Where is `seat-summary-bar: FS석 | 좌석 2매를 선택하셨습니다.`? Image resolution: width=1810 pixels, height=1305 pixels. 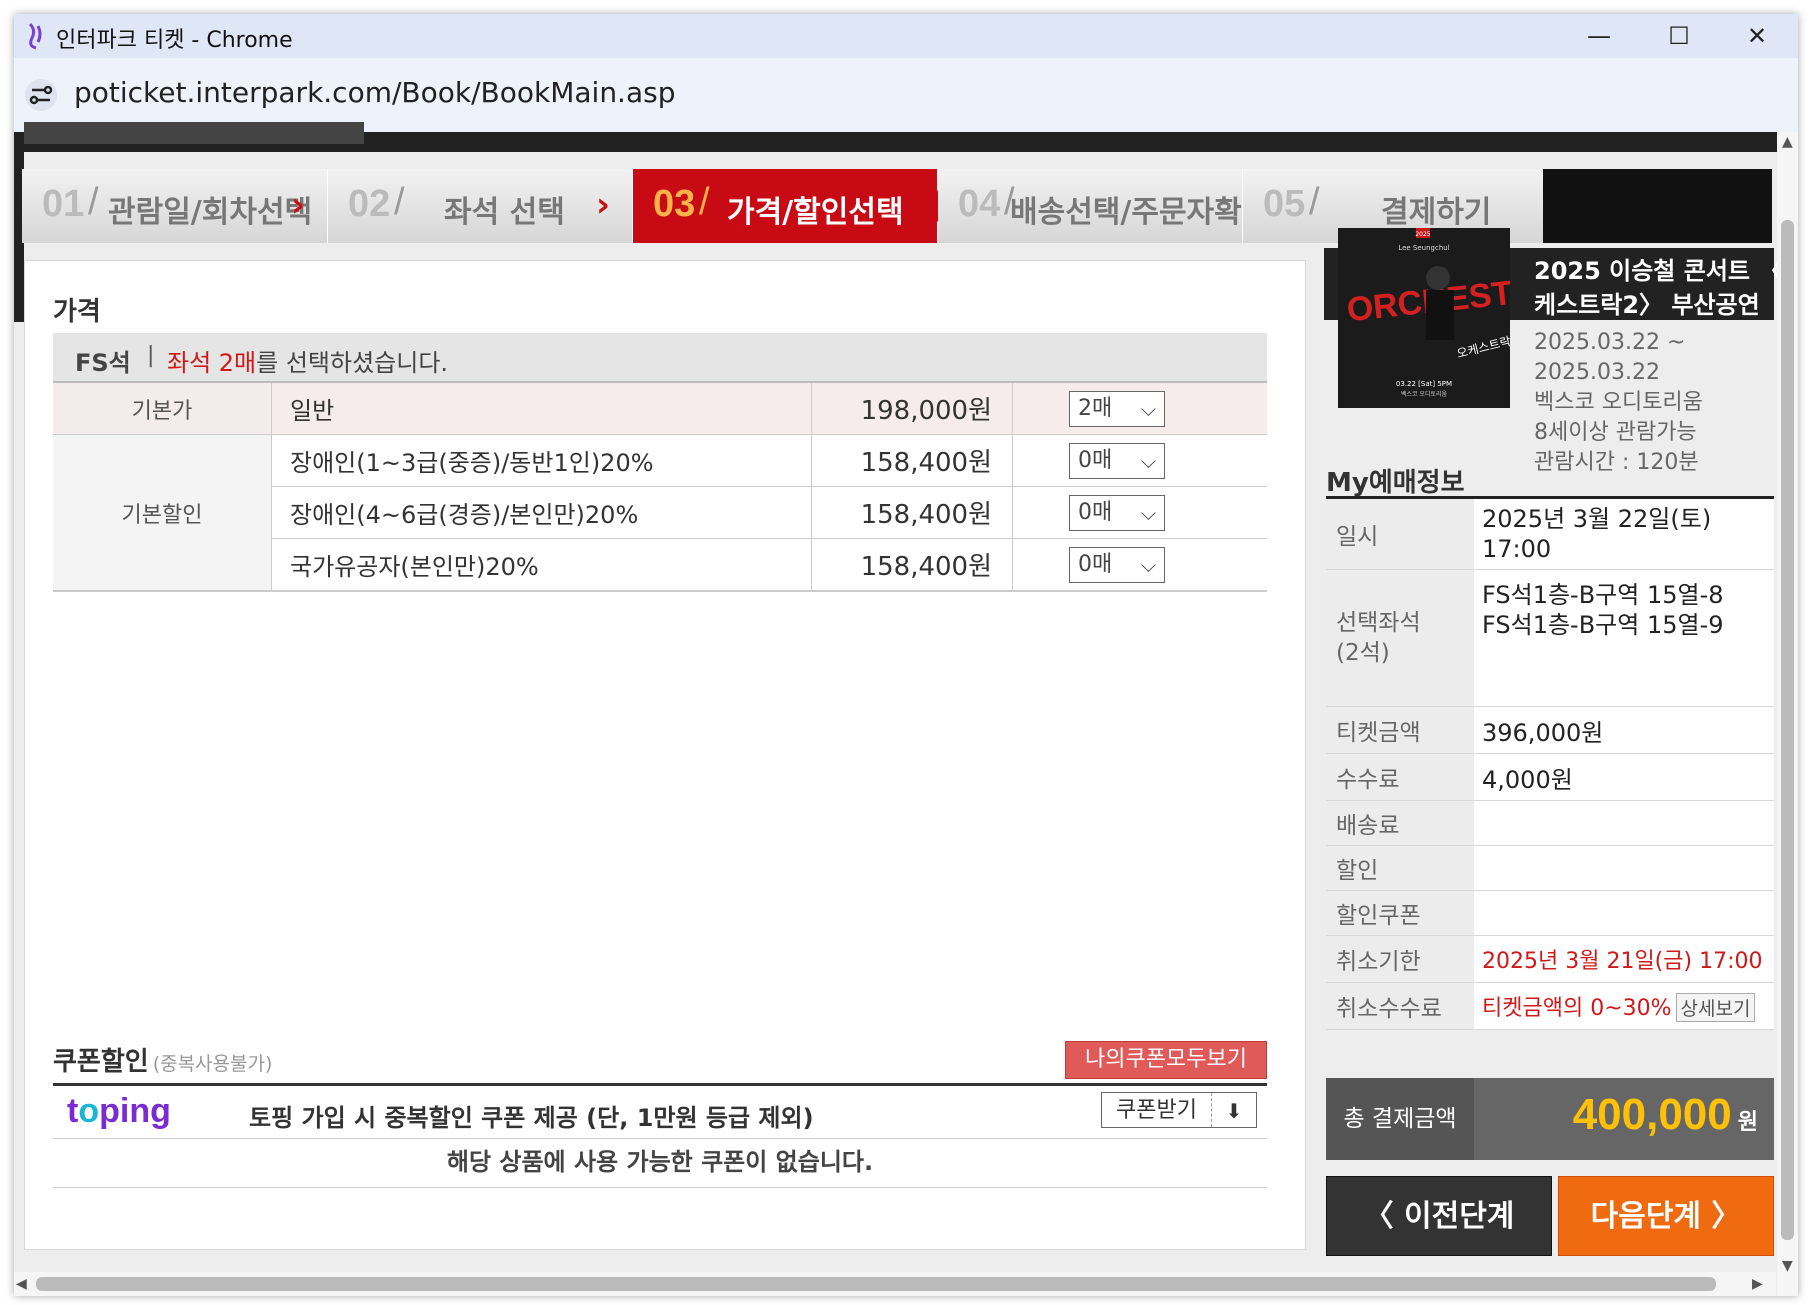 seat-summary-bar: FS석 | 좌석 2매를 선택하셨습니다. is located at coordinates (660, 358).